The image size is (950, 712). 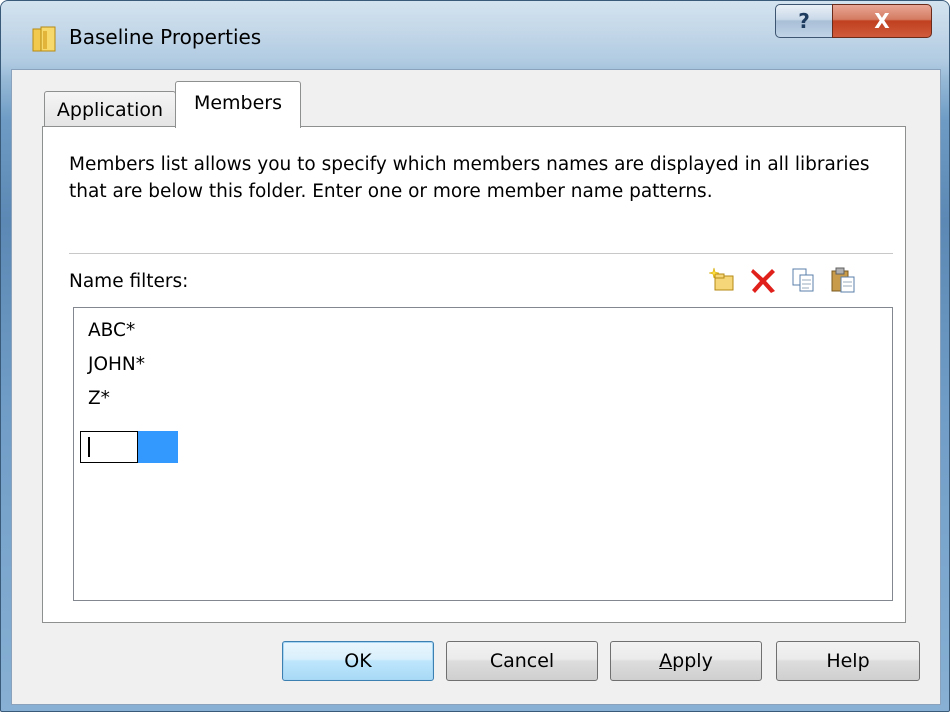 What do you see at coordinates (723, 280) in the screenshot?
I see `new-filter-icon` at bounding box center [723, 280].